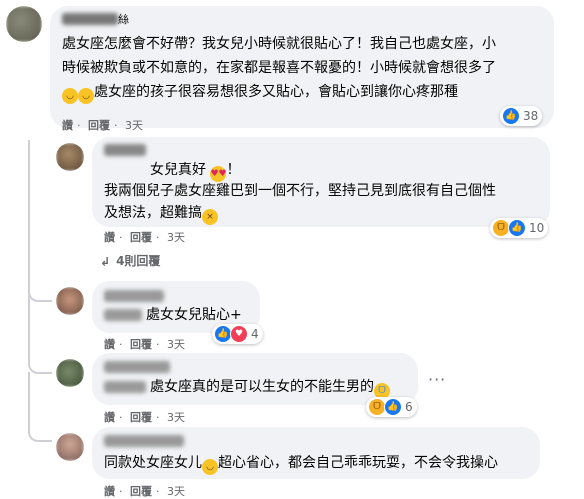  What do you see at coordinates (279, 68) in the screenshot?
I see `comment-text-line: 時候被欺負或不如意的，在家都是報喜不報憂的！小時候就會想很多了` at bounding box center [279, 68].